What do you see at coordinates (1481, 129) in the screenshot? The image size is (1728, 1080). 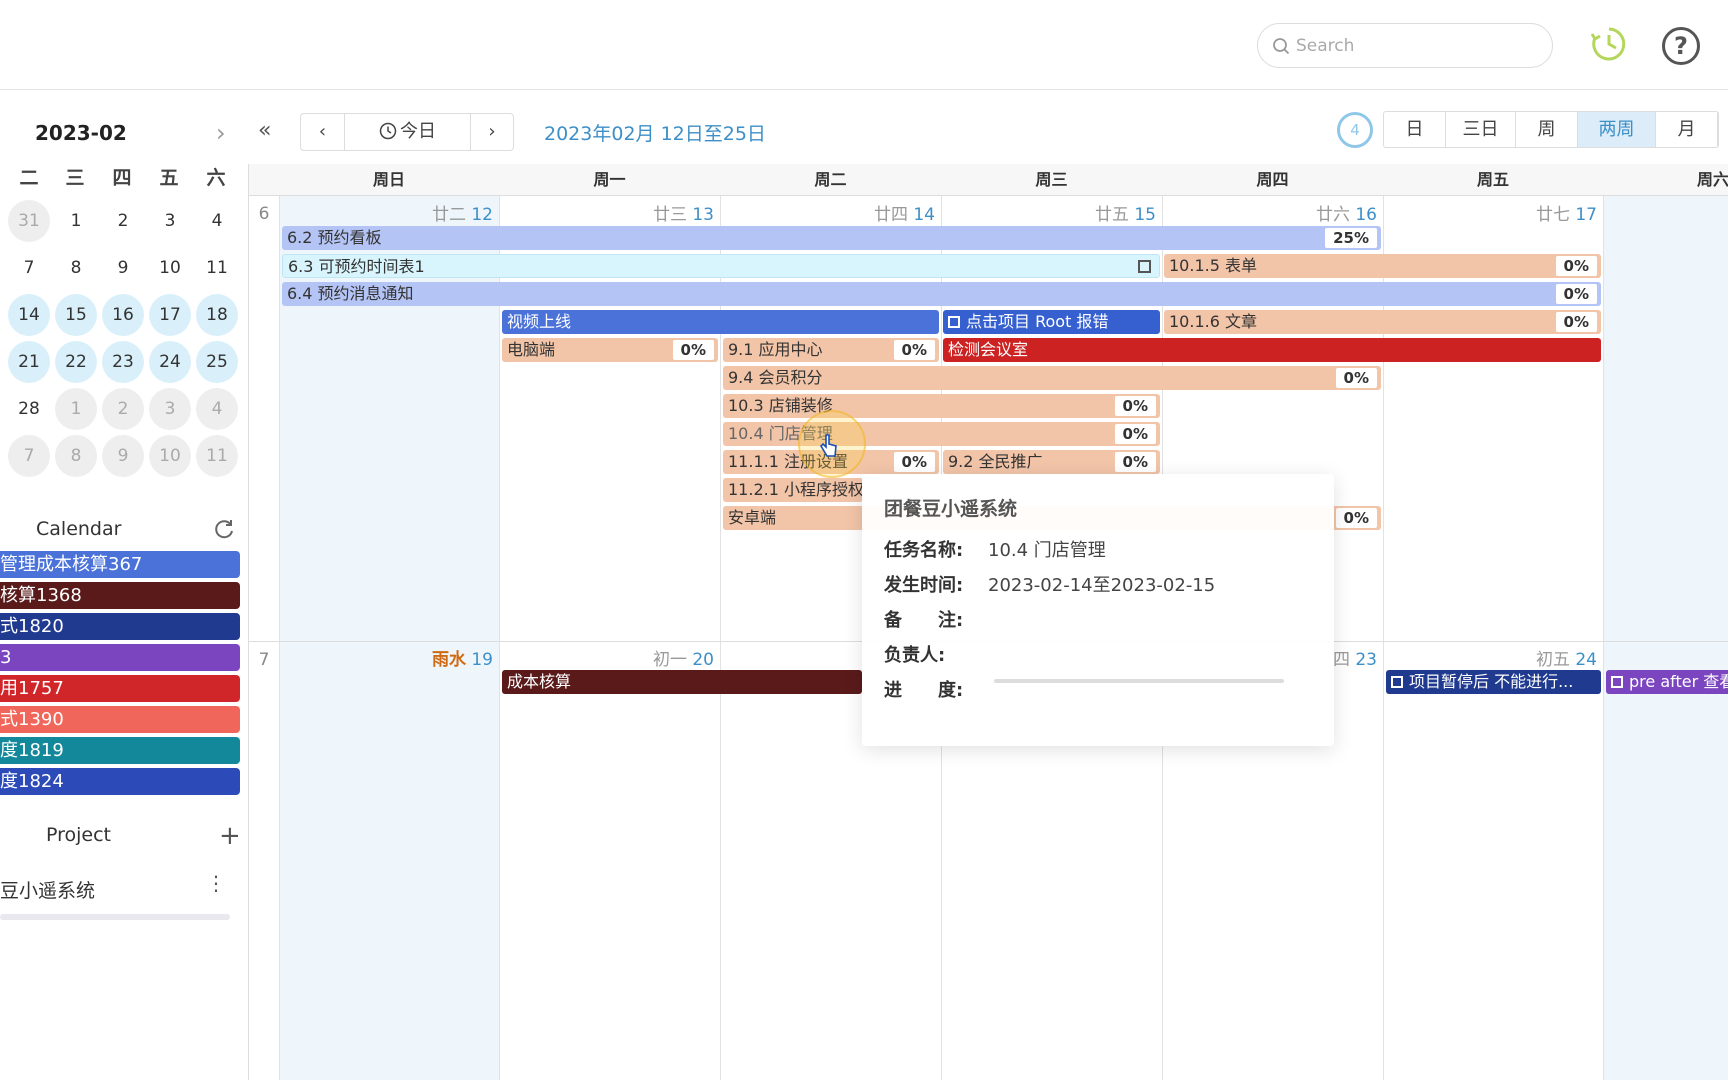 I see `view-3day-tab: 三日` at bounding box center [1481, 129].